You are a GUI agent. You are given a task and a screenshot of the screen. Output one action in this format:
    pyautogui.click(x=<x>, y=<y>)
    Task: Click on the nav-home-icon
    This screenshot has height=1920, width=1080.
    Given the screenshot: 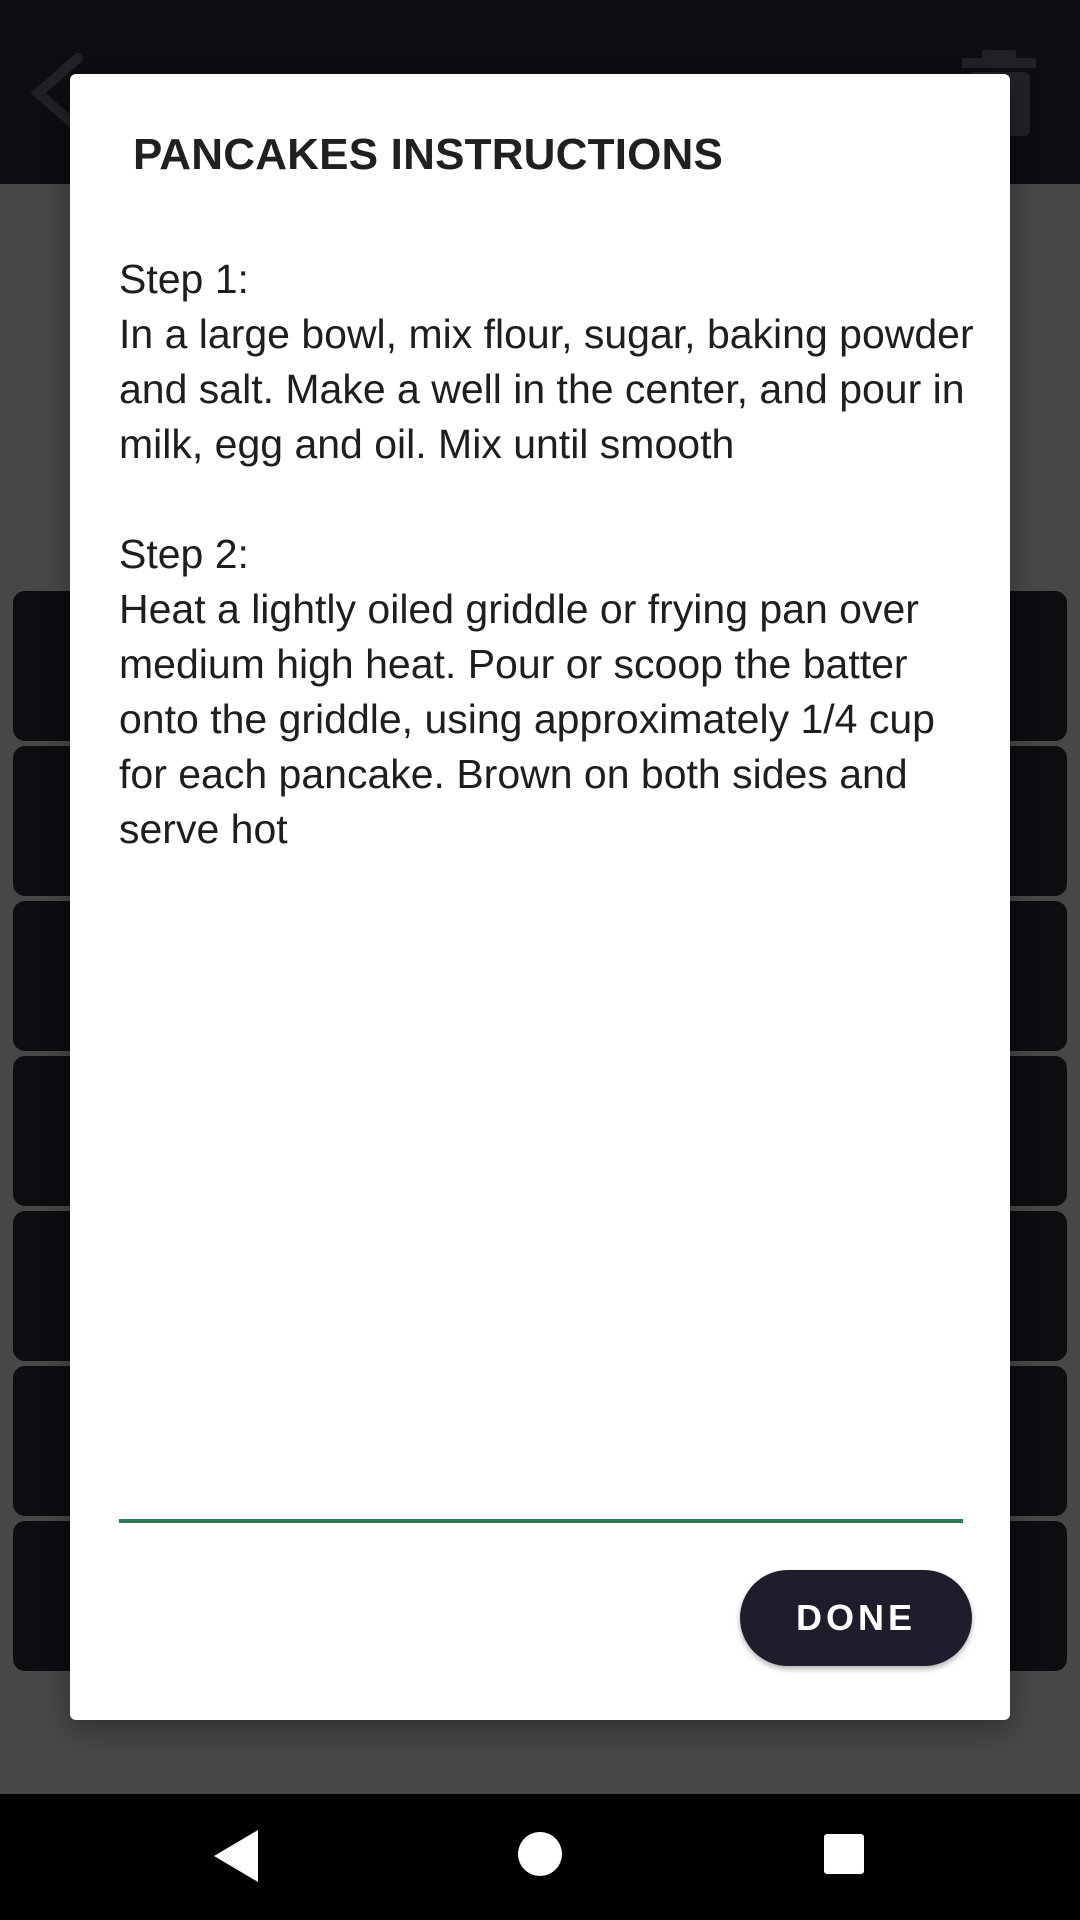 What is the action you would take?
    pyautogui.click(x=540, y=1854)
    